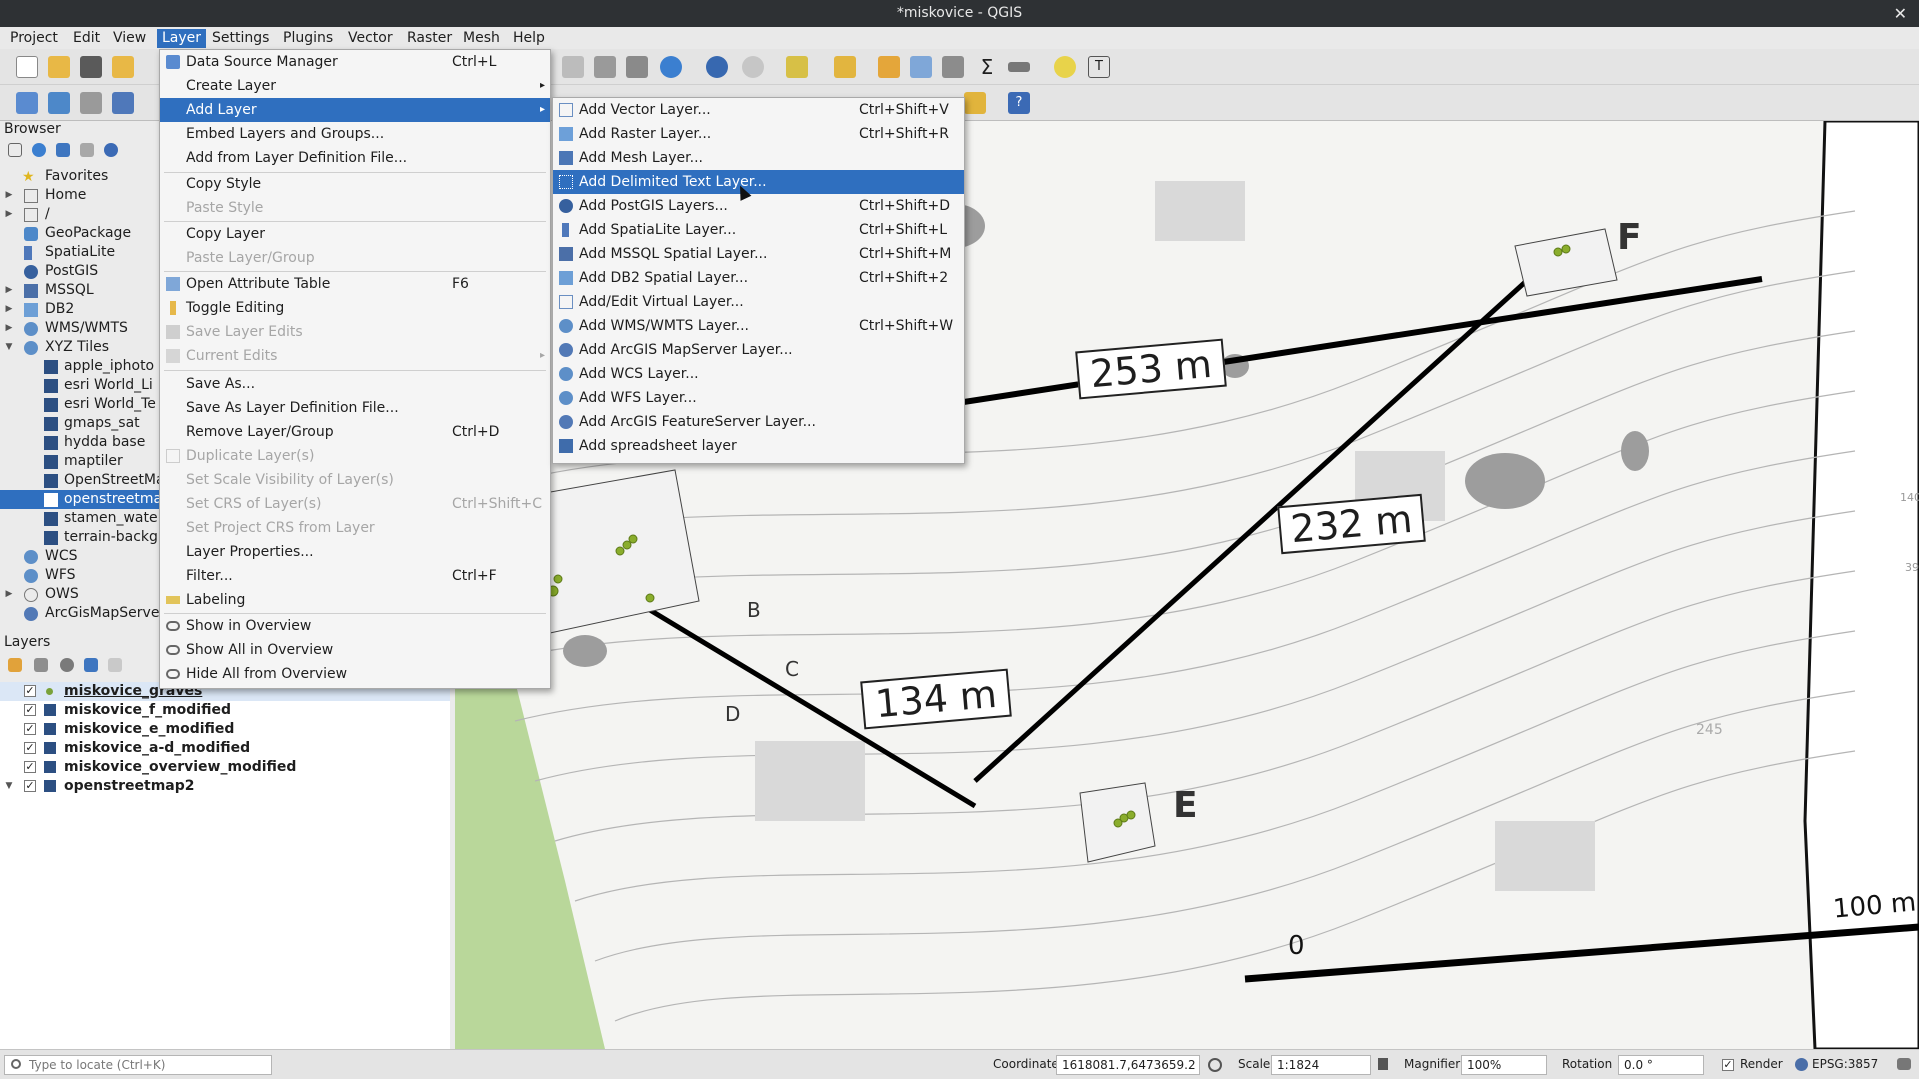 Image resolution: width=1919 pixels, height=1079 pixels. Describe the element at coordinates (355, 86) in the screenshot. I see `menu-item-create-layer: Create Layer ▸` at that location.